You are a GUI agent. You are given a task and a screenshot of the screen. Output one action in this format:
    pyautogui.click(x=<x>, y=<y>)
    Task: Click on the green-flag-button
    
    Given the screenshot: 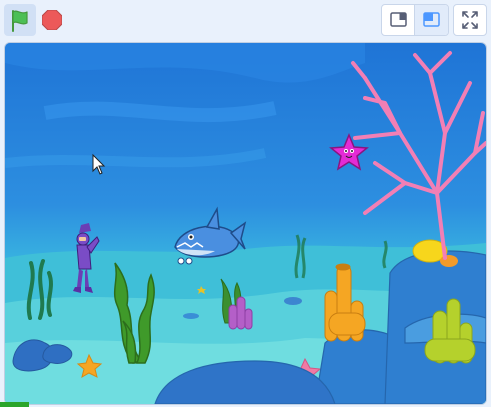 What is the action you would take?
    pyautogui.click(x=20, y=20)
    